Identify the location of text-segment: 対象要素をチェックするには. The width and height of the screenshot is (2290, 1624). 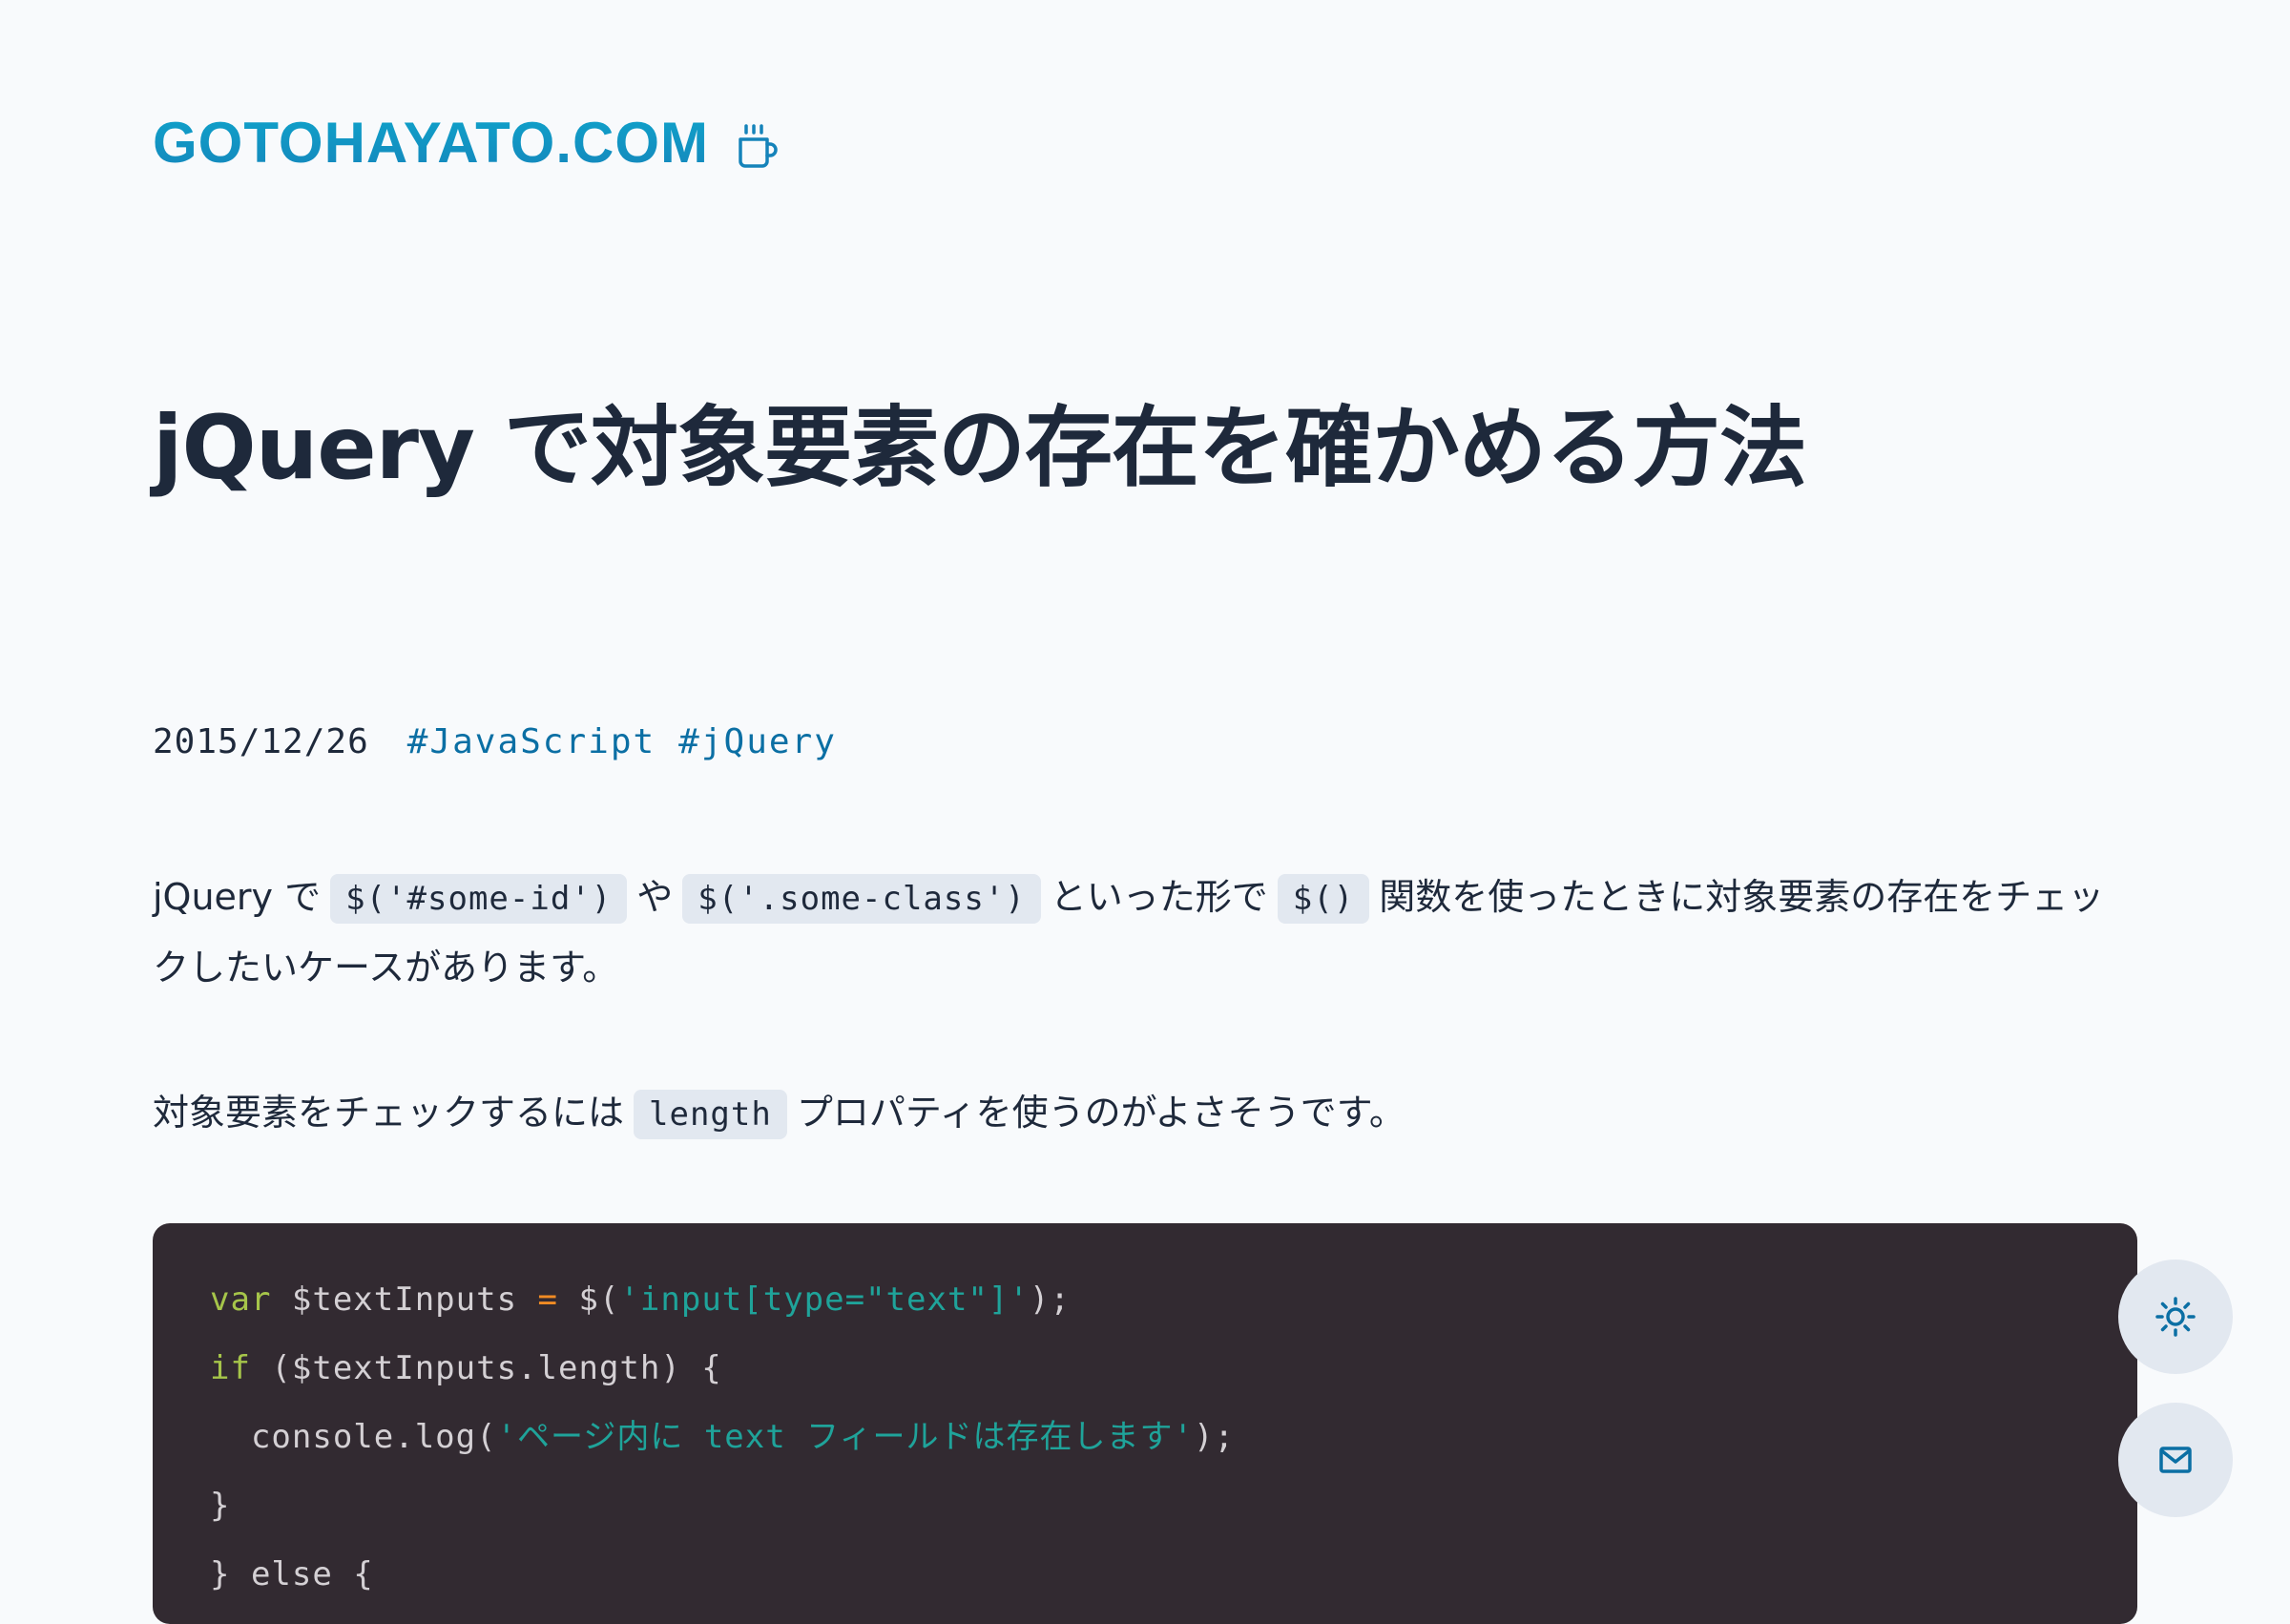
(389, 1113).